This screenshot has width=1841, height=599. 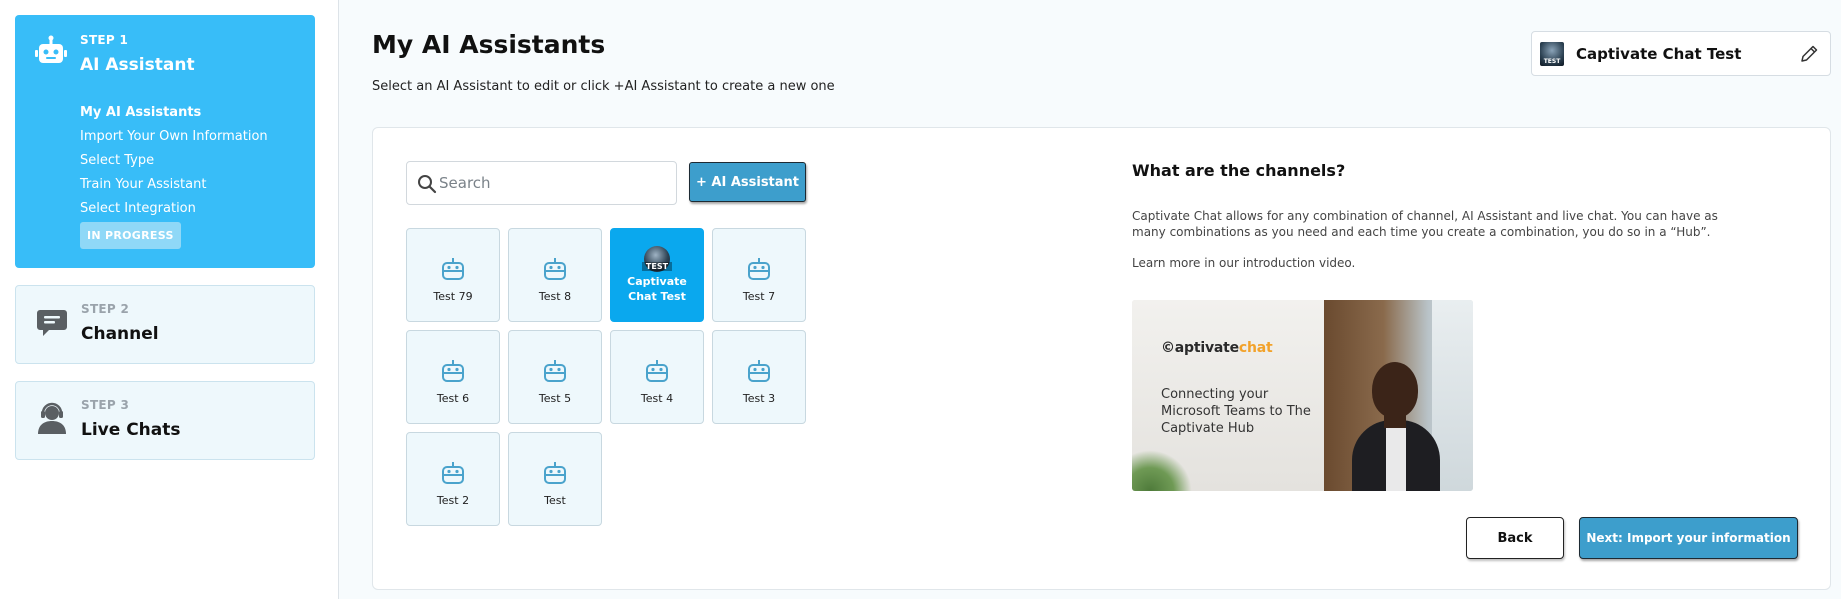 I want to click on assistant-tile: Test 4, so click(x=657, y=377).